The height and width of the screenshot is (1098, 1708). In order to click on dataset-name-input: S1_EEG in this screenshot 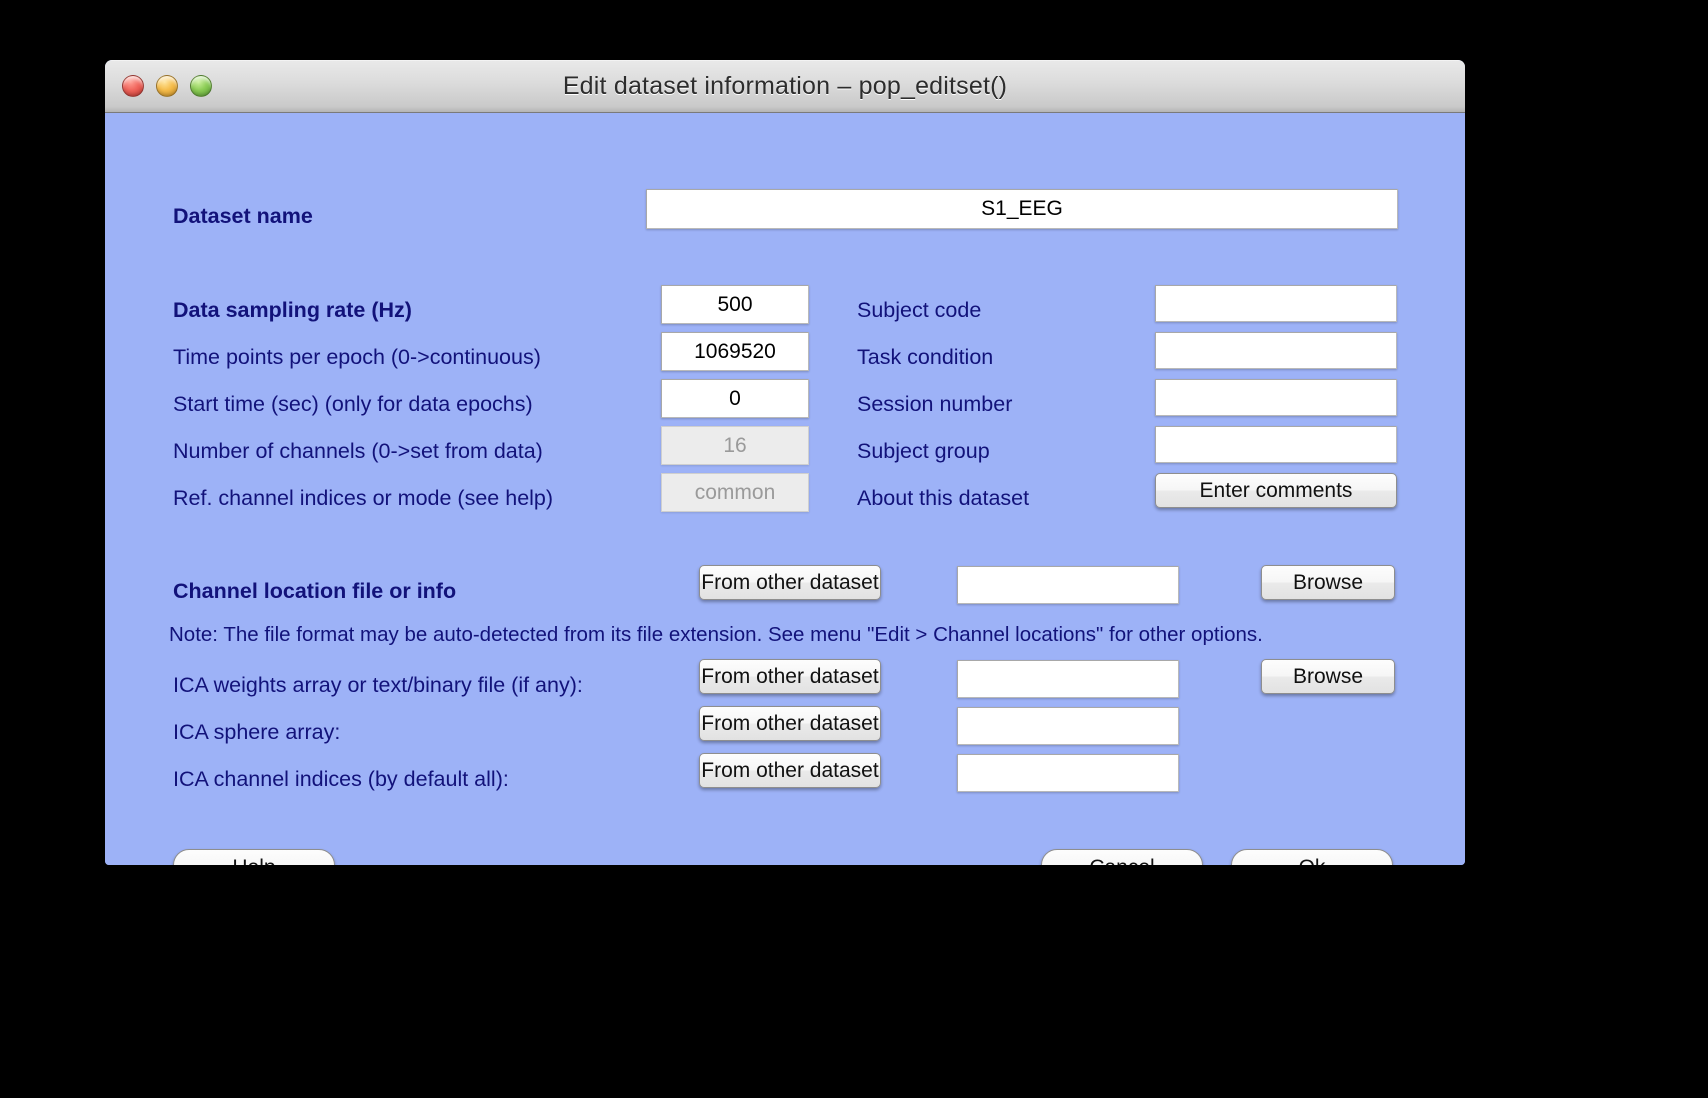, I will do `click(1022, 209)`.